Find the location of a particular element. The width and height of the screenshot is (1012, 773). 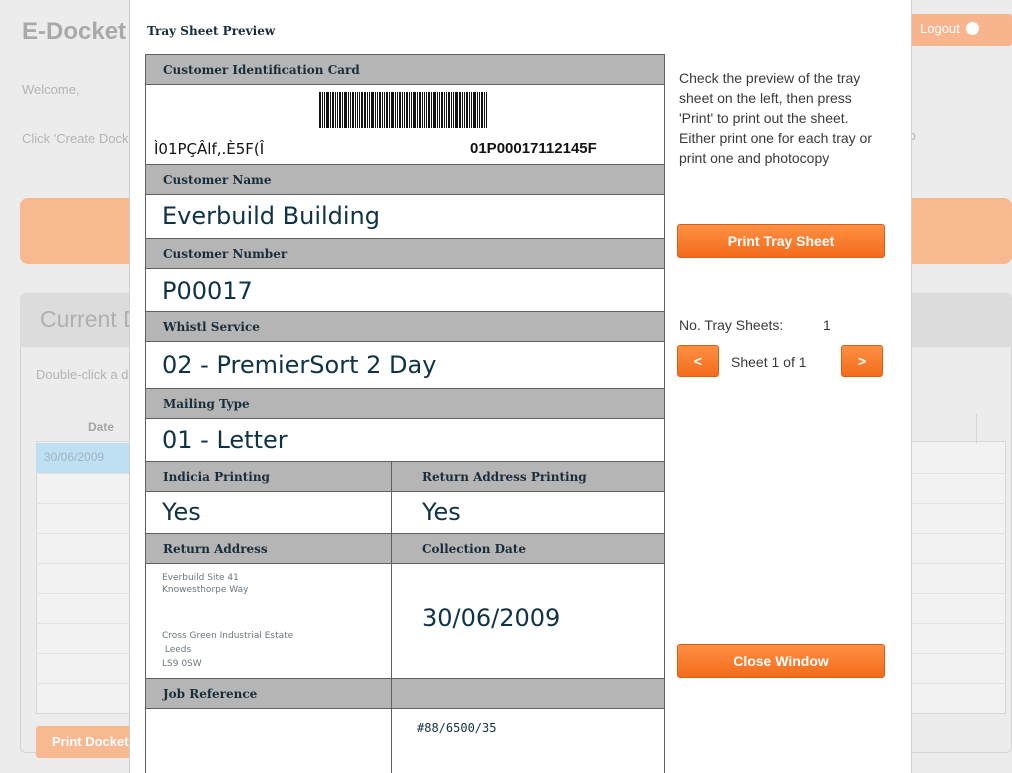

logout-button: Logout is located at coordinates (961, 30).